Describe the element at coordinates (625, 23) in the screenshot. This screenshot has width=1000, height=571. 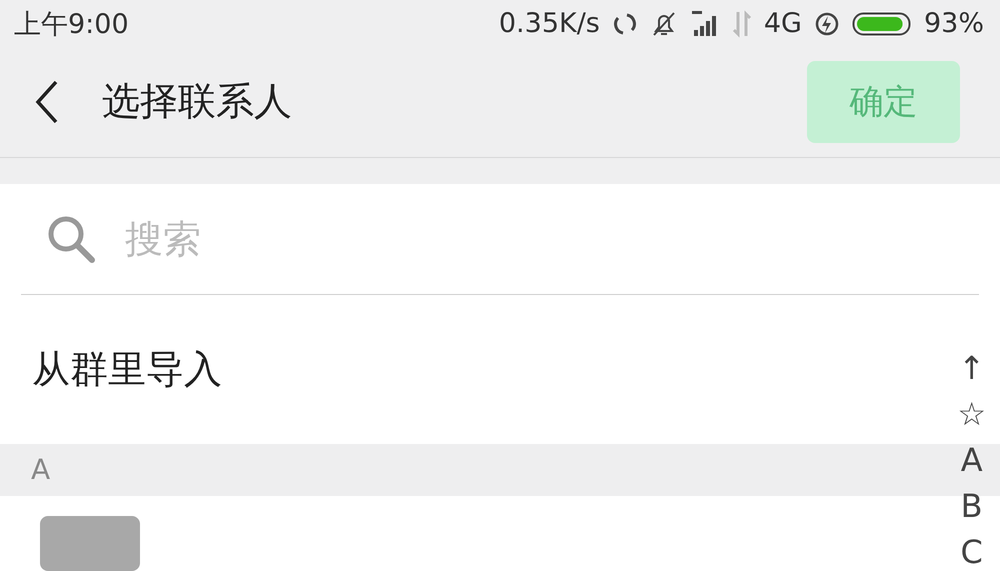
I see `sync-icon` at that location.